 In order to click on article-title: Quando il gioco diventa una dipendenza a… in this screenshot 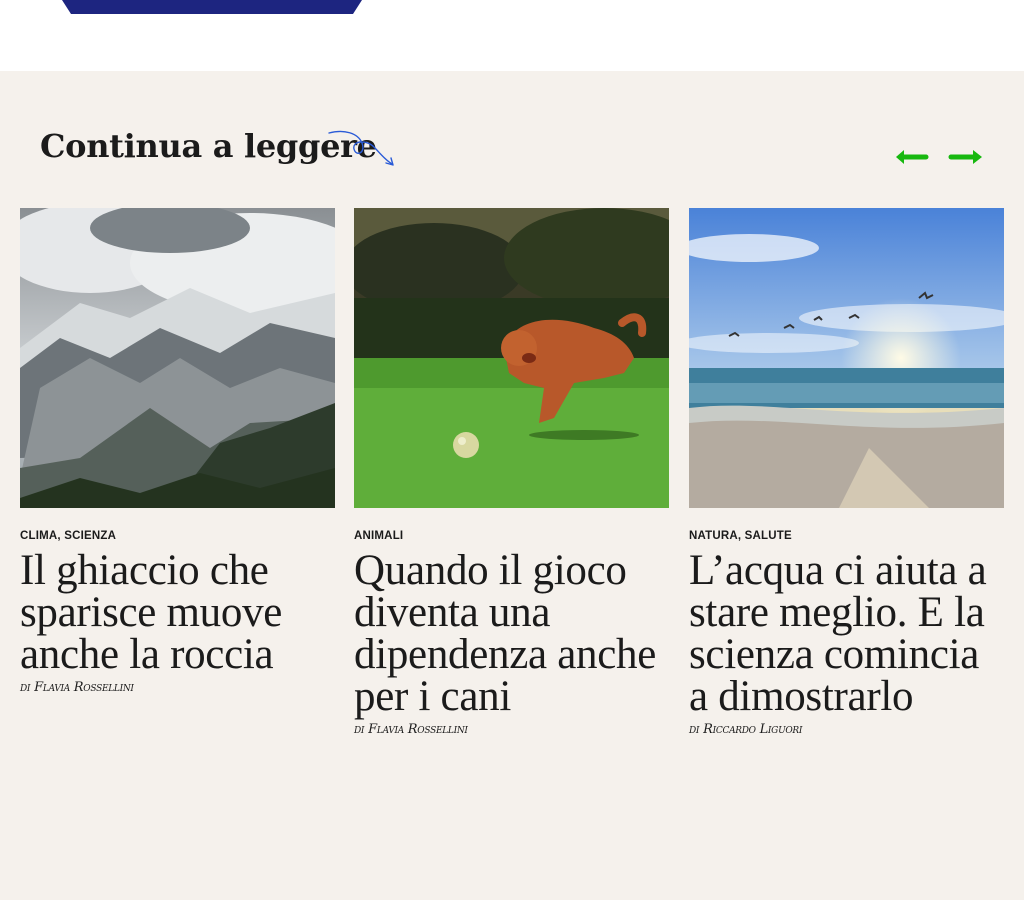, I will do `click(511, 633)`.